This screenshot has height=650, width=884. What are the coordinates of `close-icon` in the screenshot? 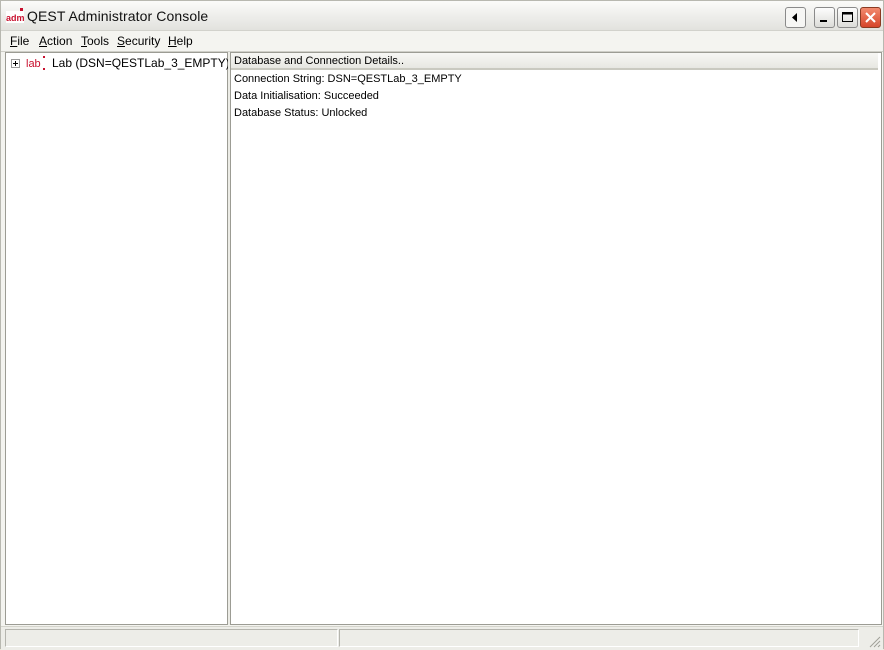 It's located at (870, 17).